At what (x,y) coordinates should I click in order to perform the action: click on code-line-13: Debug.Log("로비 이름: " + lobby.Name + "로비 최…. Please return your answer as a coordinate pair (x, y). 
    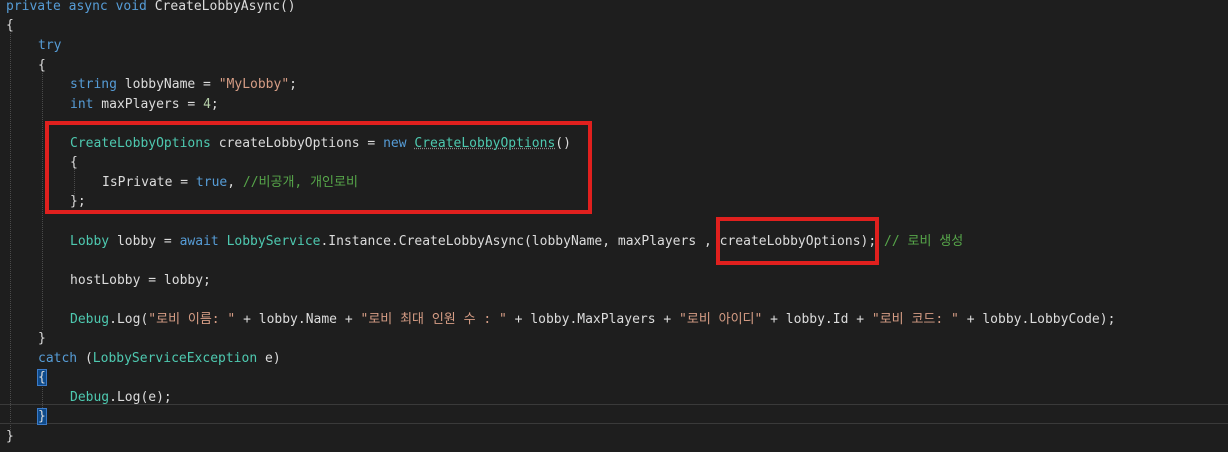
    Looking at the image, I should click on (592, 319).